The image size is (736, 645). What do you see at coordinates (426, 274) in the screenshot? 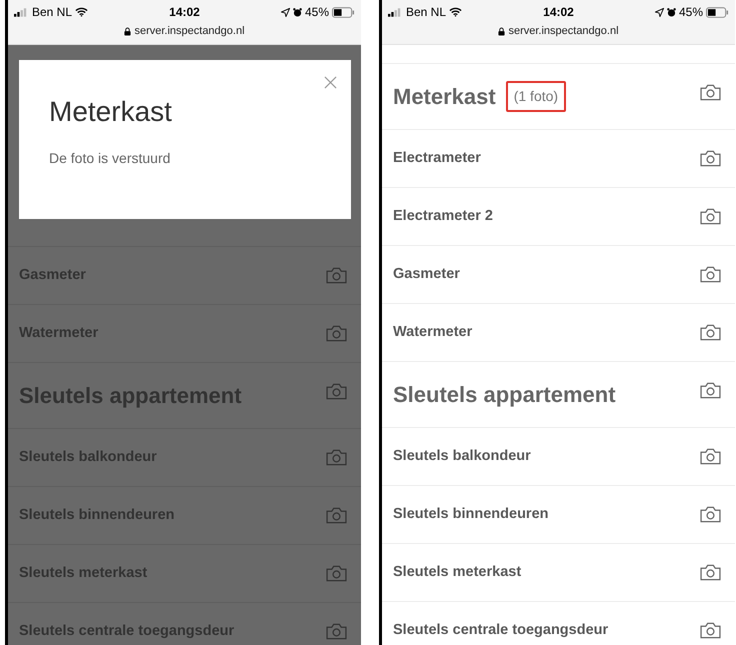
I see `item-label: Gasmeter` at bounding box center [426, 274].